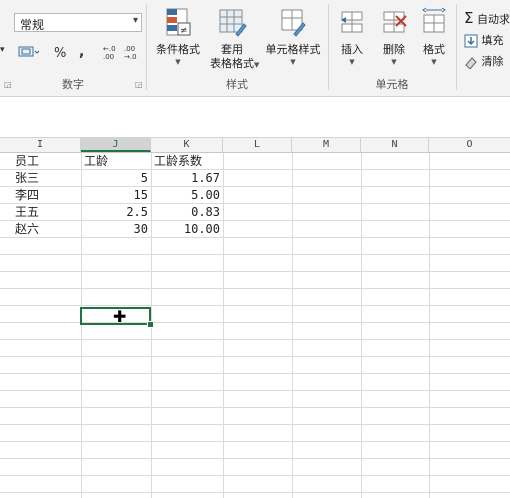  I want to click on styles-group-label: 样式, so click(237, 84).